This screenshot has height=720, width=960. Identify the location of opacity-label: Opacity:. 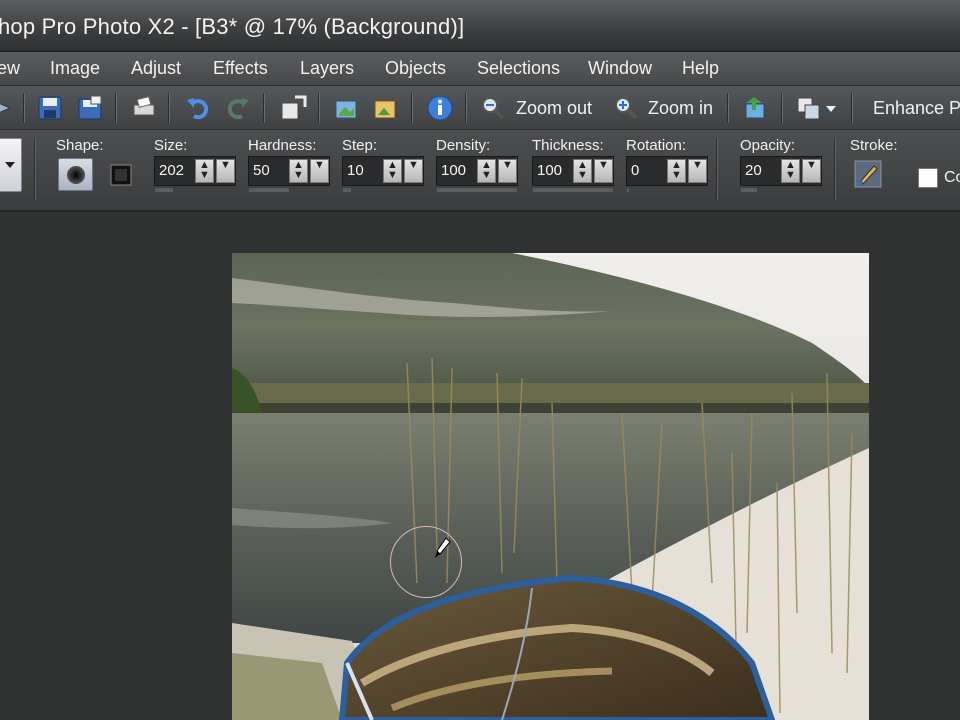
(768, 145).